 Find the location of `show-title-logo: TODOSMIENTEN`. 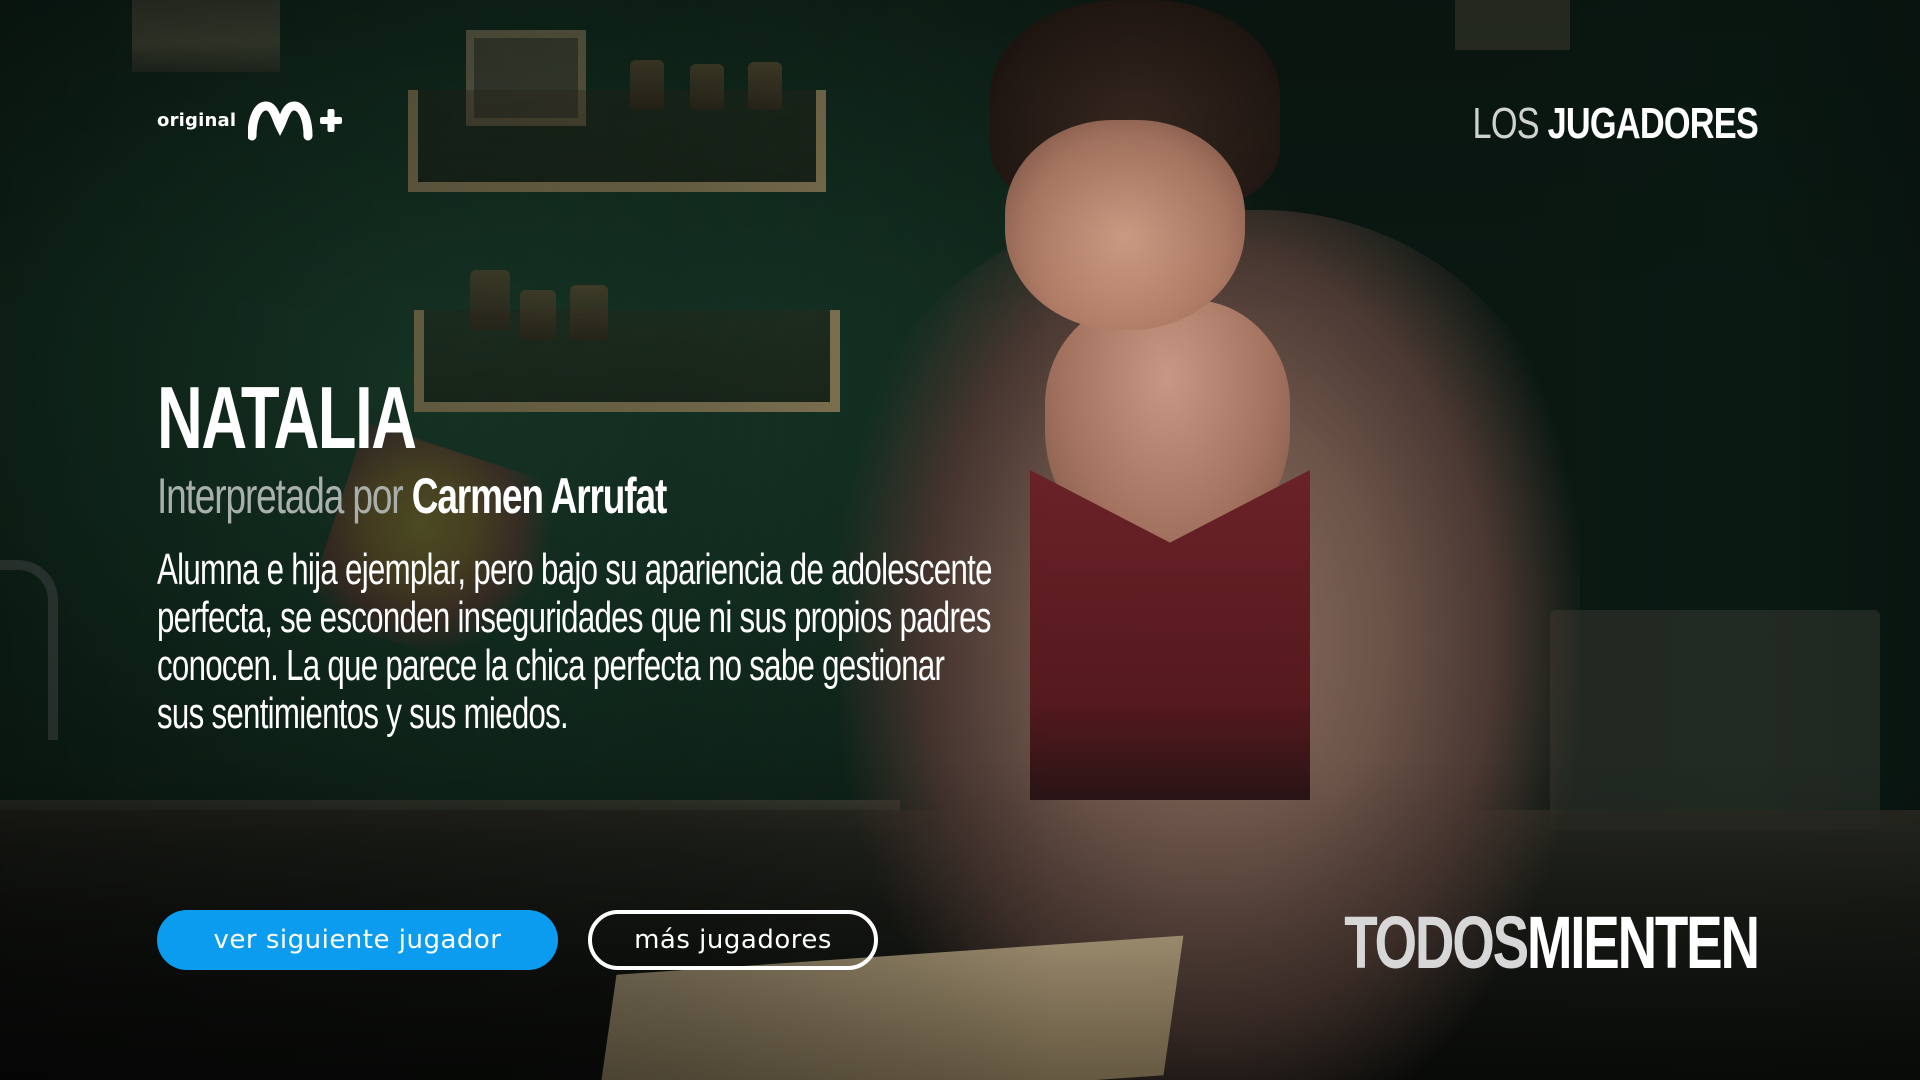

show-title-logo: TODOSMIENTEN is located at coordinates (1552, 943).